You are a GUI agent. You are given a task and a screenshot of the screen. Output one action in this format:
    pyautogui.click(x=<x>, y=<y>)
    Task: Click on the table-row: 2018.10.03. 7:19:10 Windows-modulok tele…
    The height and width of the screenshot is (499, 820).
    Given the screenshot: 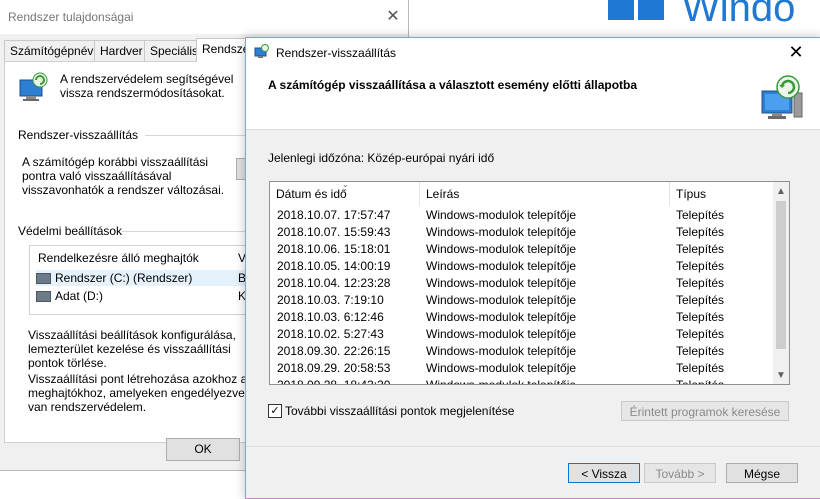 What is the action you would take?
    pyautogui.click(x=521, y=300)
    